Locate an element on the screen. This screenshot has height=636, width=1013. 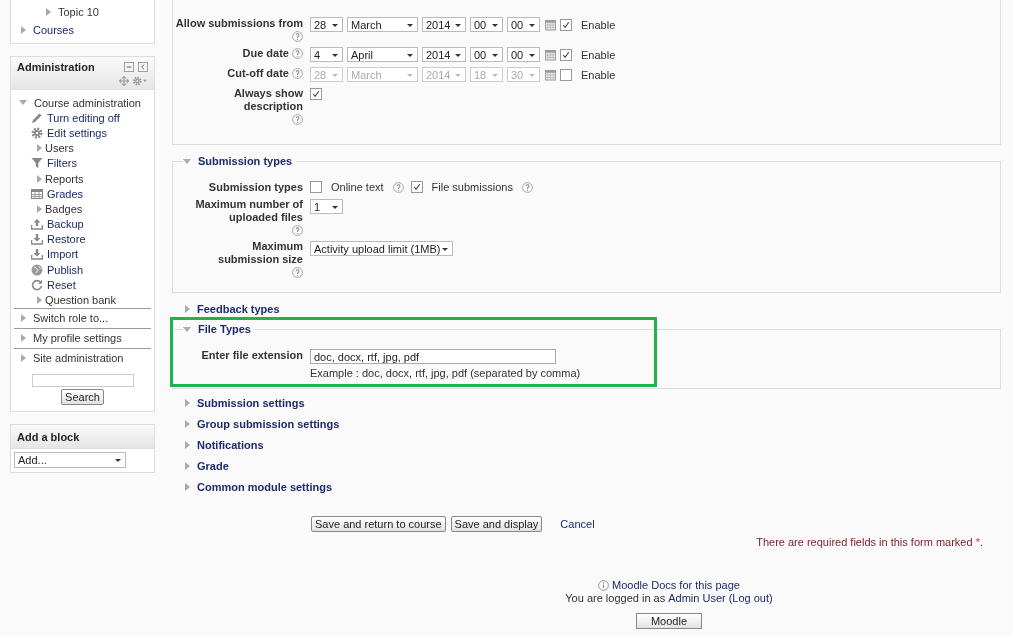
settings-icon is located at coordinates (140, 81).